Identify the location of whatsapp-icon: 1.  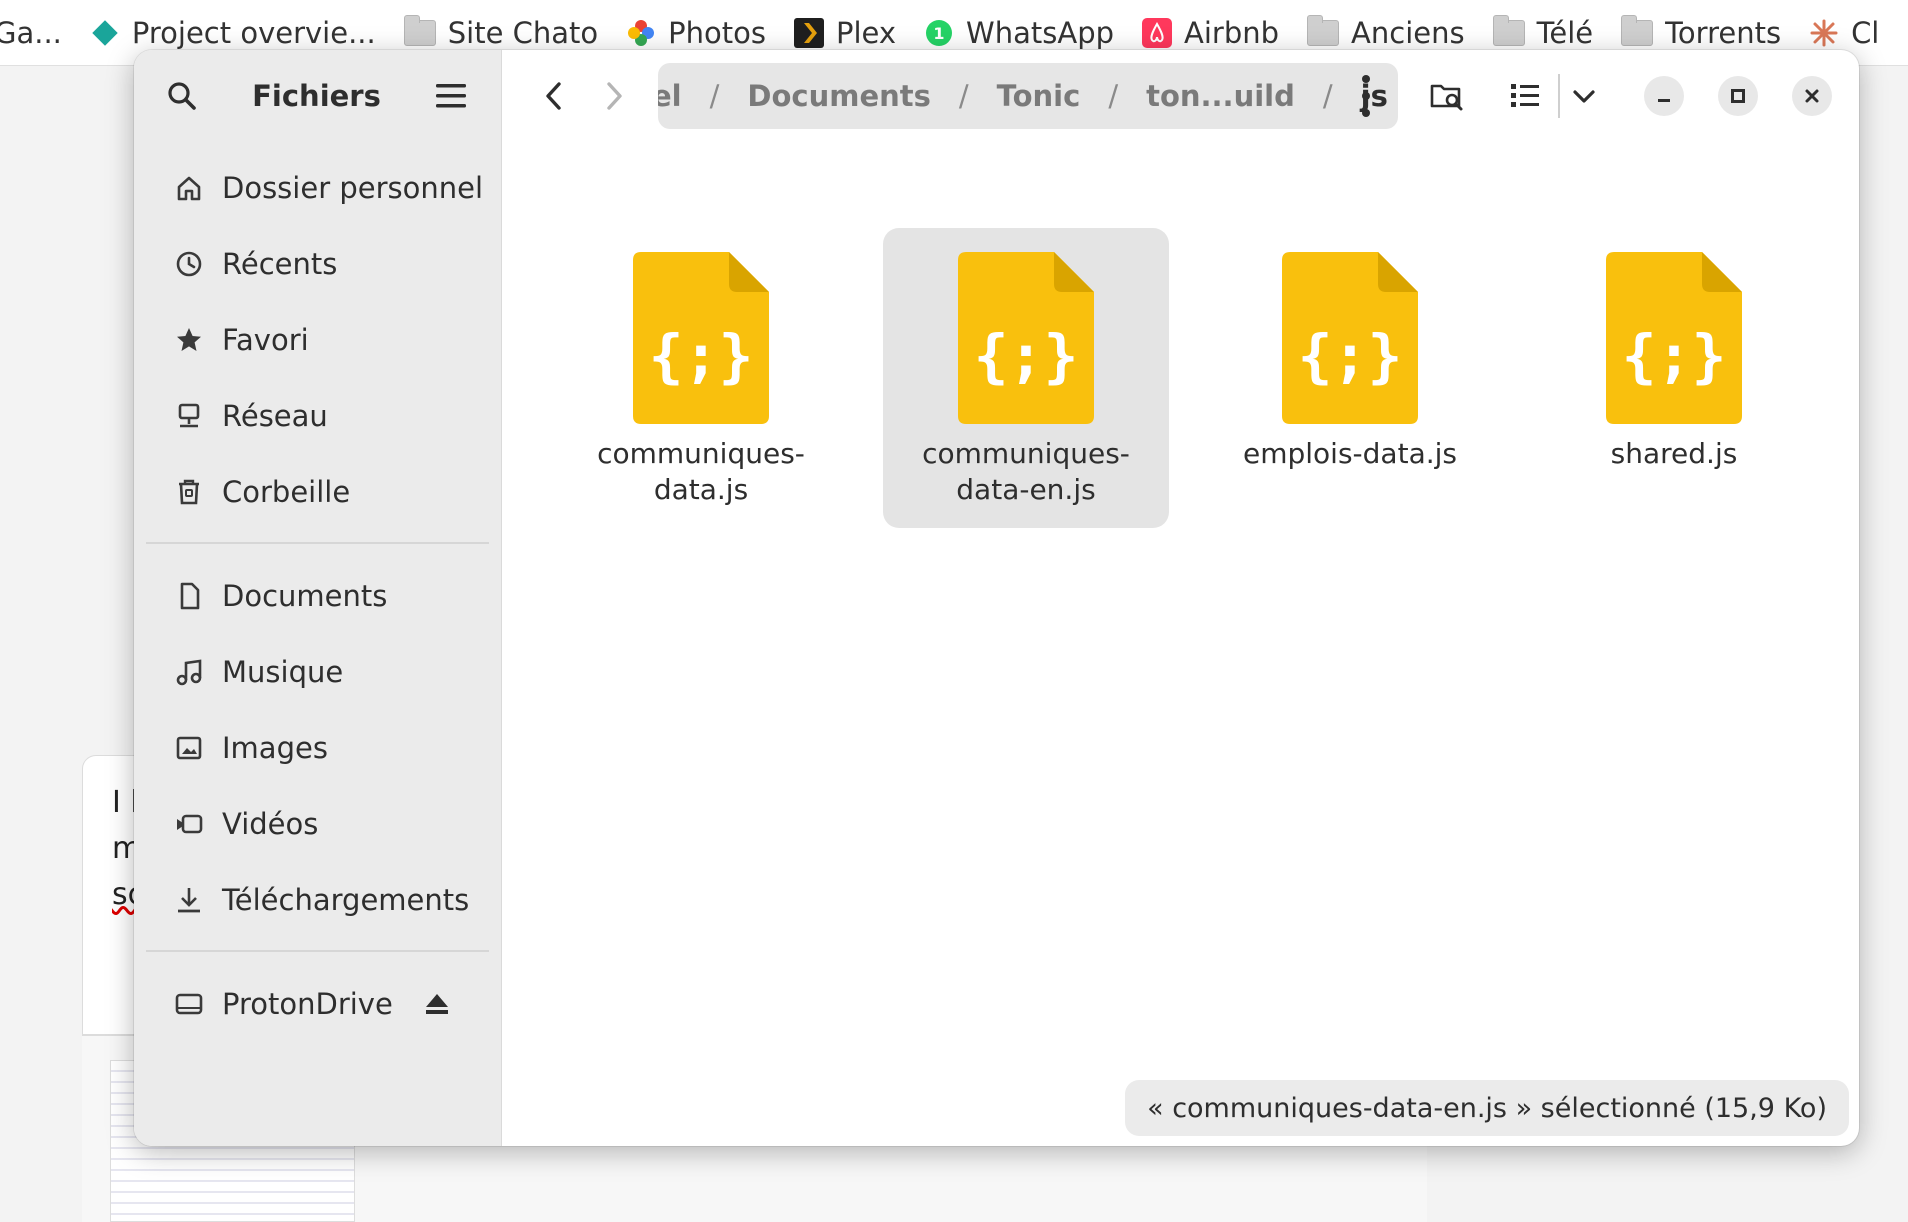
(939, 32).